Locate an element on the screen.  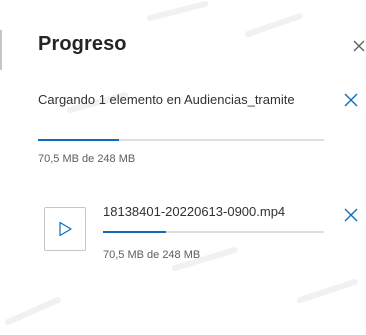
panel-title: Progreso is located at coordinates (82, 44).